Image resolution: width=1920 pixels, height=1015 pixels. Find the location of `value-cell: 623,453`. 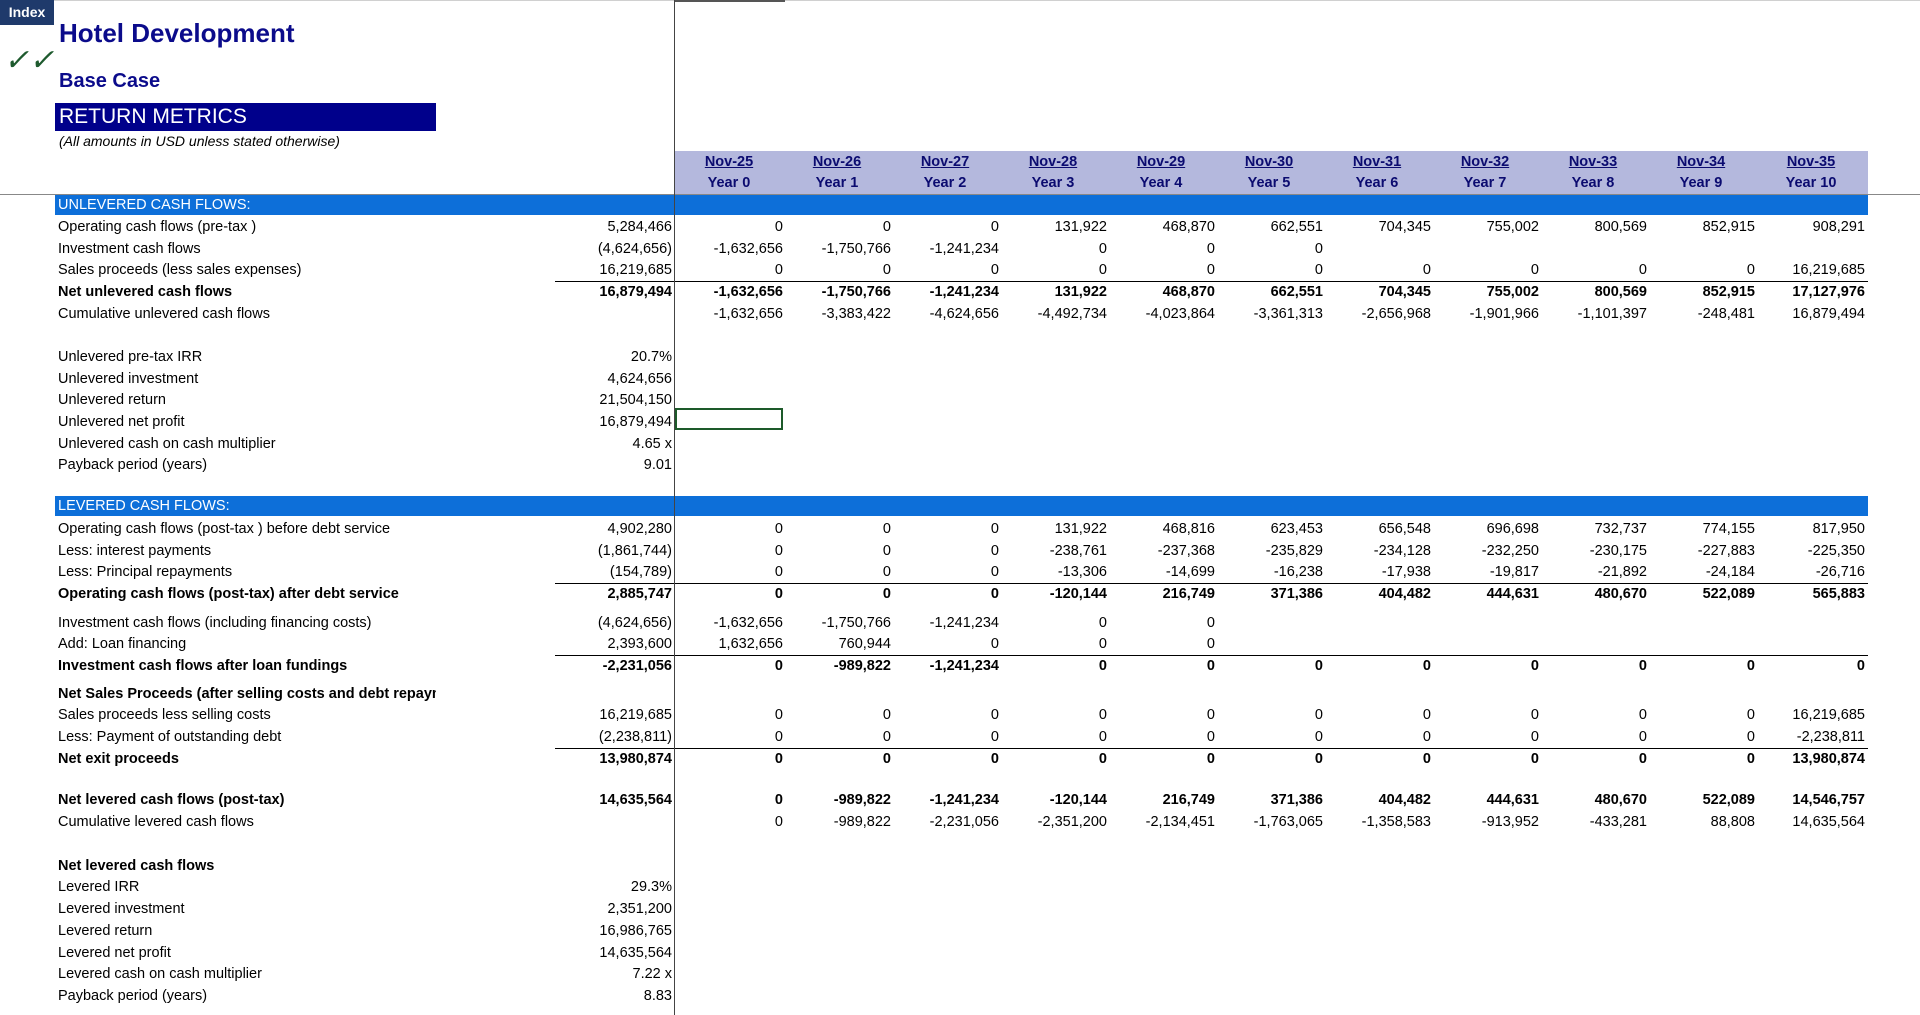

value-cell: 623,453 is located at coordinates (1269, 529).